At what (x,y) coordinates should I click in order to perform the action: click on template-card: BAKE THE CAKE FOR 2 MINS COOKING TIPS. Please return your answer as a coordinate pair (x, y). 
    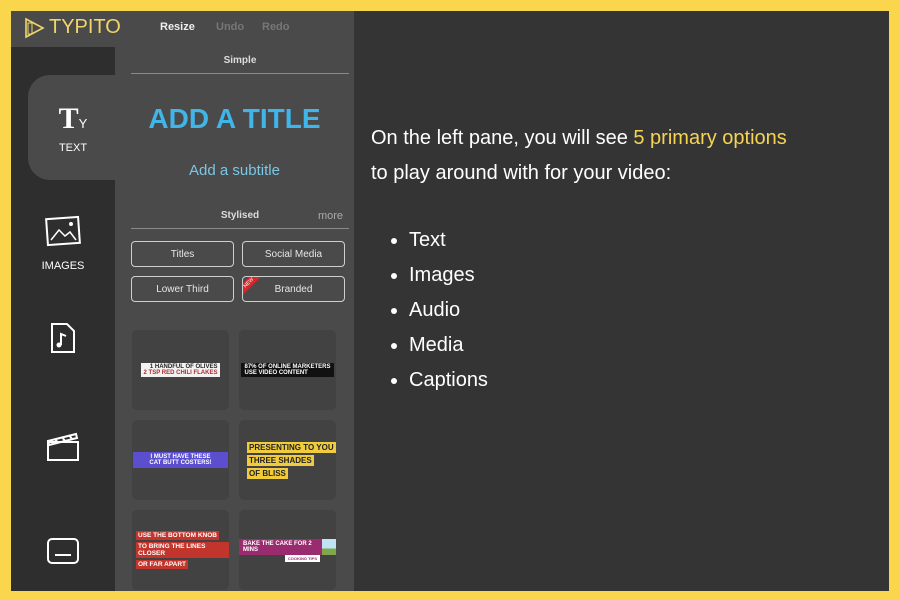
    Looking at the image, I should click on (287, 550).